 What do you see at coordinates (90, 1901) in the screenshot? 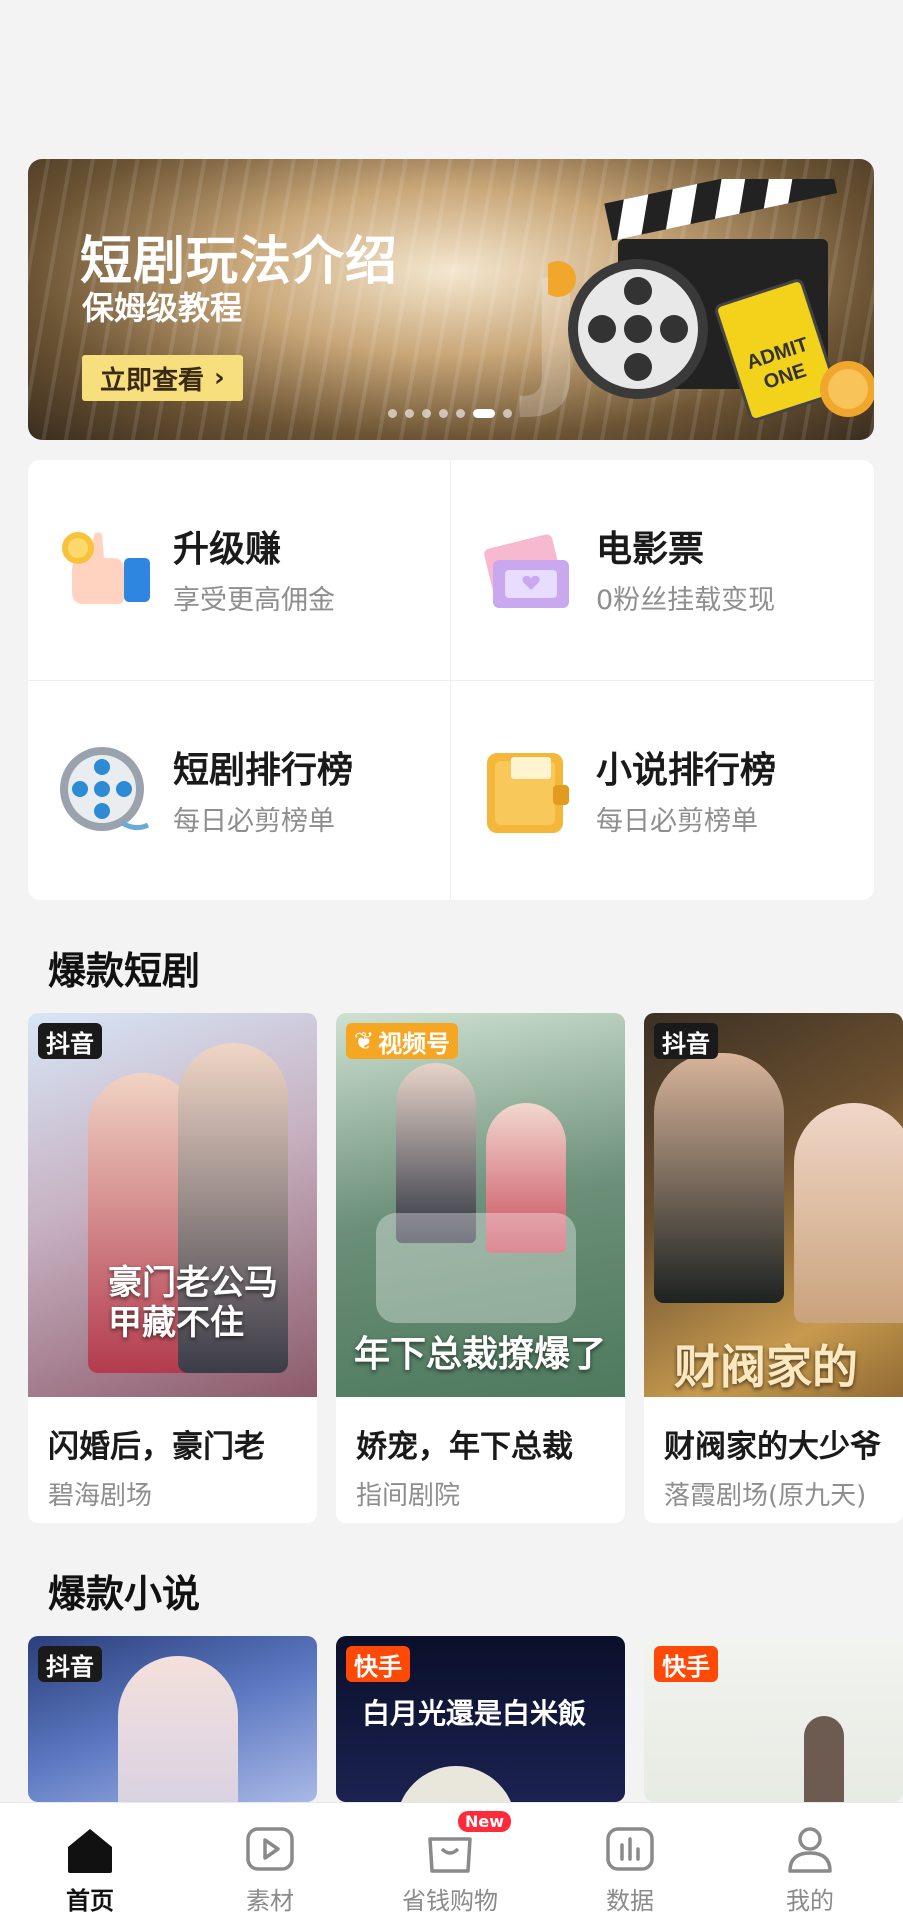
I see `tab-label: 首页` at bounding box center [90, 1901].